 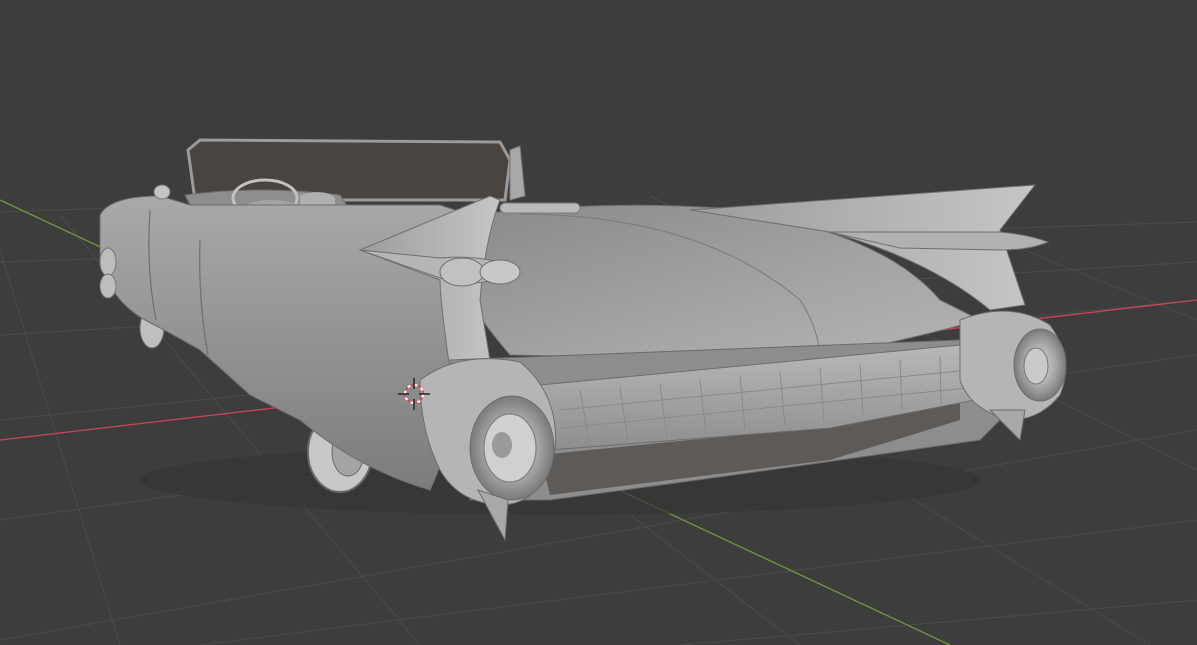 I want to click on side-mirror, so click(x=162, y=192).